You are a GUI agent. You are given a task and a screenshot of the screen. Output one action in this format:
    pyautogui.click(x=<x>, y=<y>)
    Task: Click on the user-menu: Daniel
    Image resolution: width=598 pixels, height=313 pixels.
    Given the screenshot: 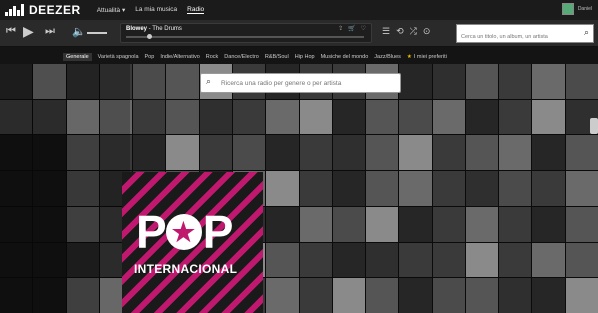 What is the action you would take?
    pyautogui.click(x=576, y=9)
    